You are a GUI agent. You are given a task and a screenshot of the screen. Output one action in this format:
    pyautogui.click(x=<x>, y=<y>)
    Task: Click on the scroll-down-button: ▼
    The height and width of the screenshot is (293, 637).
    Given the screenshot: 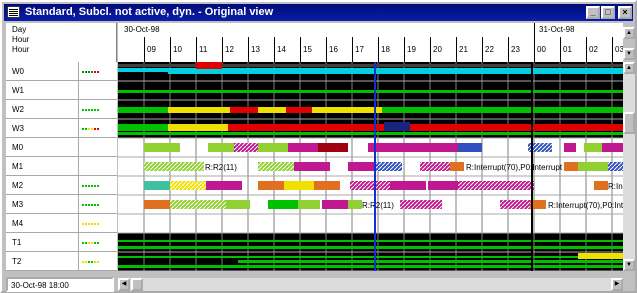 What is the action you would take?
    pyautogui.click(x=629, y=265)
    